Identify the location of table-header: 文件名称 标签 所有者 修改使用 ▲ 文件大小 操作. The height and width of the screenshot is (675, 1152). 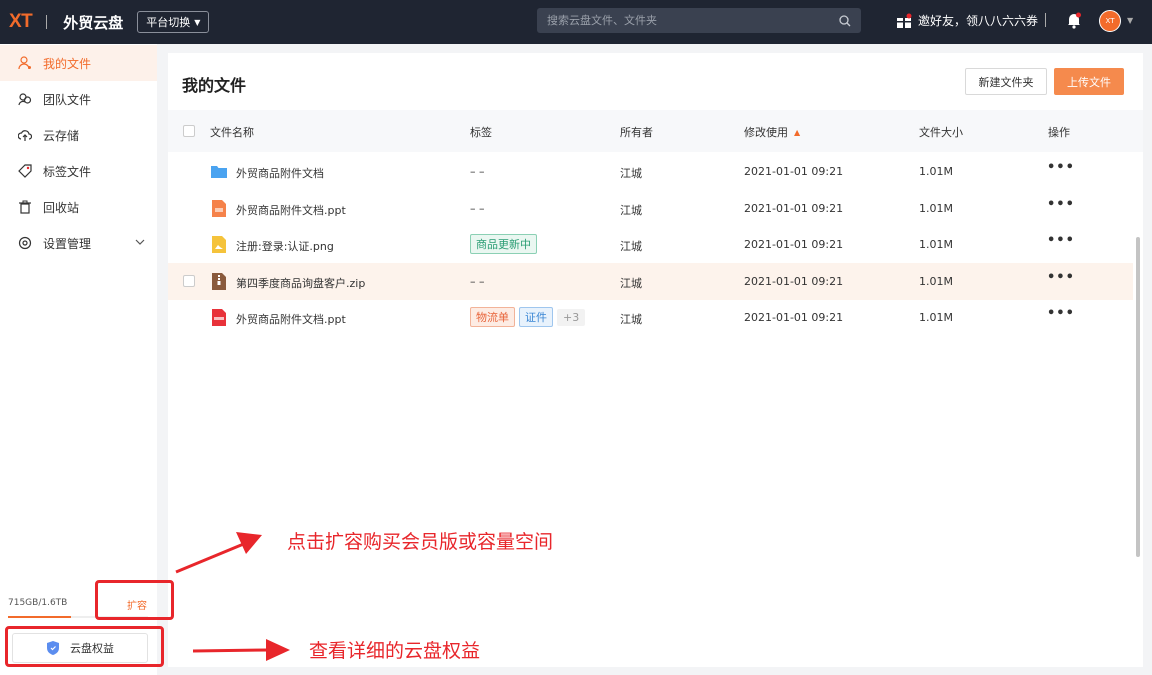
(655, 131).